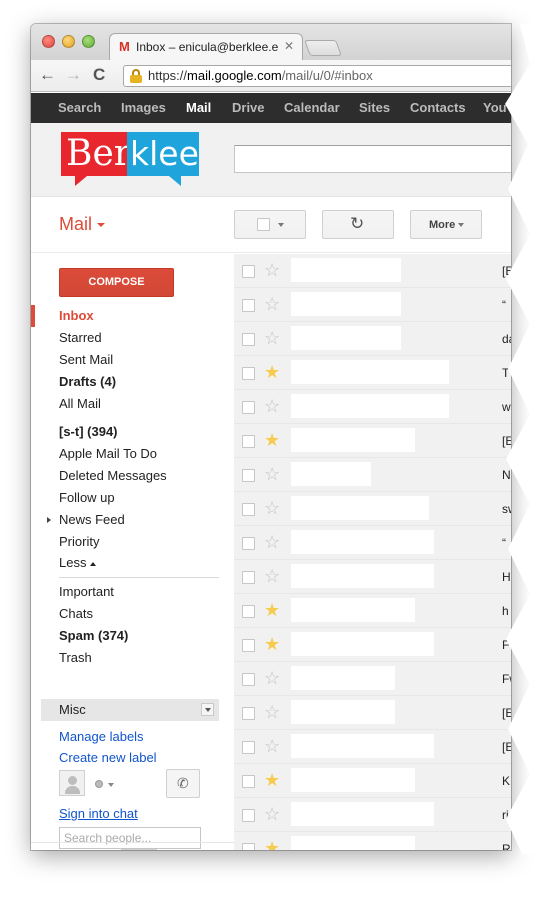 Image resolution: width=540 pixels, height=909 pixels. Describe the element at coordinates (49, 520) in the screenshot. I see `expand-arrow-icon` at that location.